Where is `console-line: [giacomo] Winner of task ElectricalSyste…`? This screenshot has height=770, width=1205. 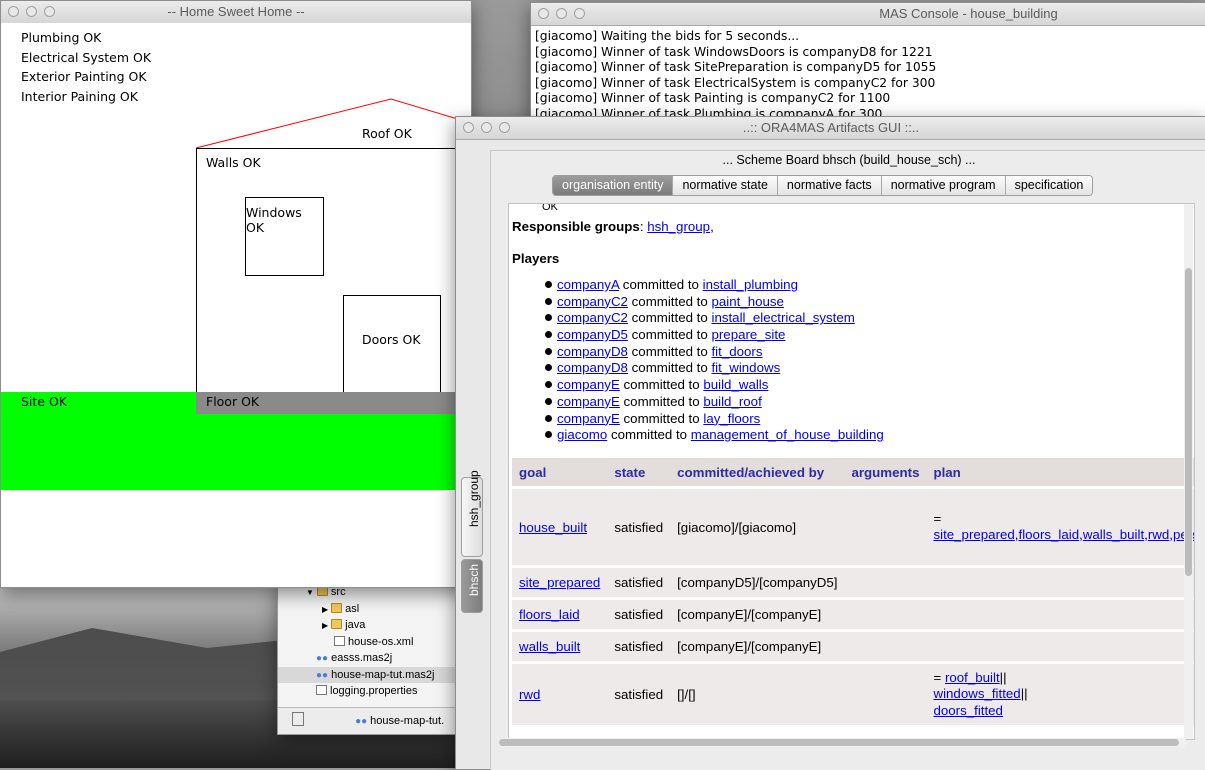
console-line: [giacomo] Winner of task ElectricalSyste… is located at coordinates (735, 82).